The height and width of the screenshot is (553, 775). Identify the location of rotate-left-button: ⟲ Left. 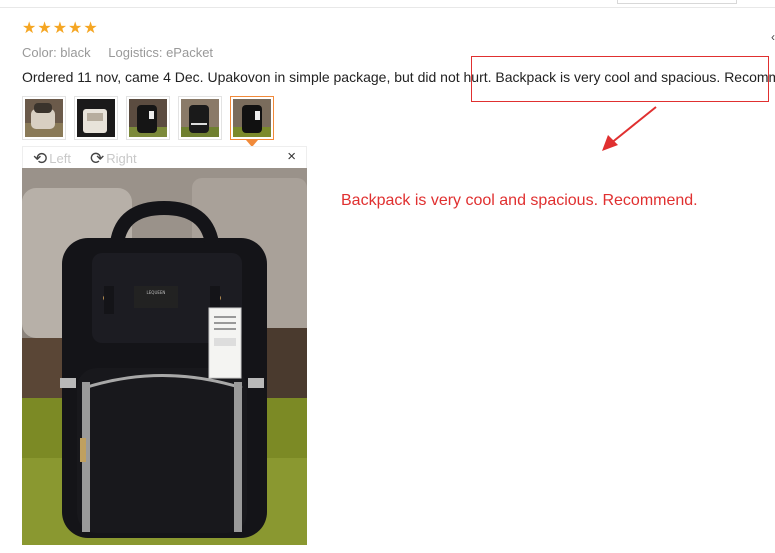
(52, 158).